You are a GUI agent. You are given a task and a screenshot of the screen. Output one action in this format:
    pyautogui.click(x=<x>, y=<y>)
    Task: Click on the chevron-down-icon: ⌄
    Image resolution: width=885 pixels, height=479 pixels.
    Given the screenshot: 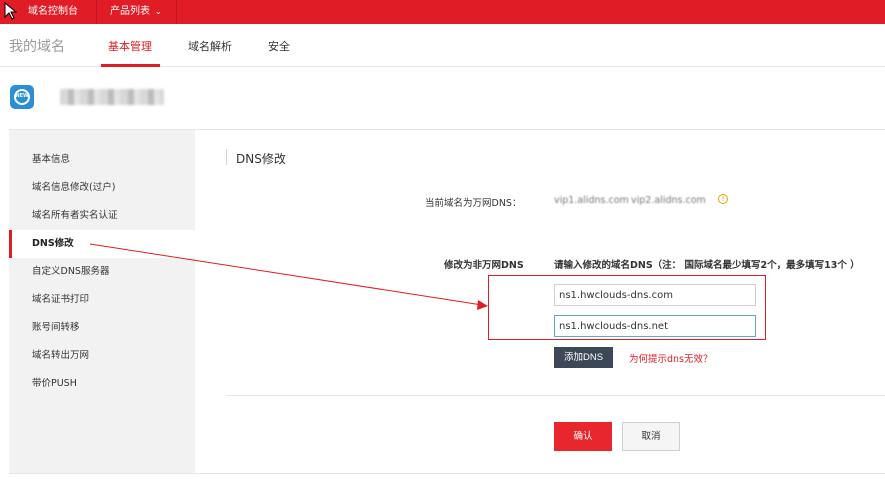 What is the action you would take?
    pyautogui.click(x=158, y=12)
    